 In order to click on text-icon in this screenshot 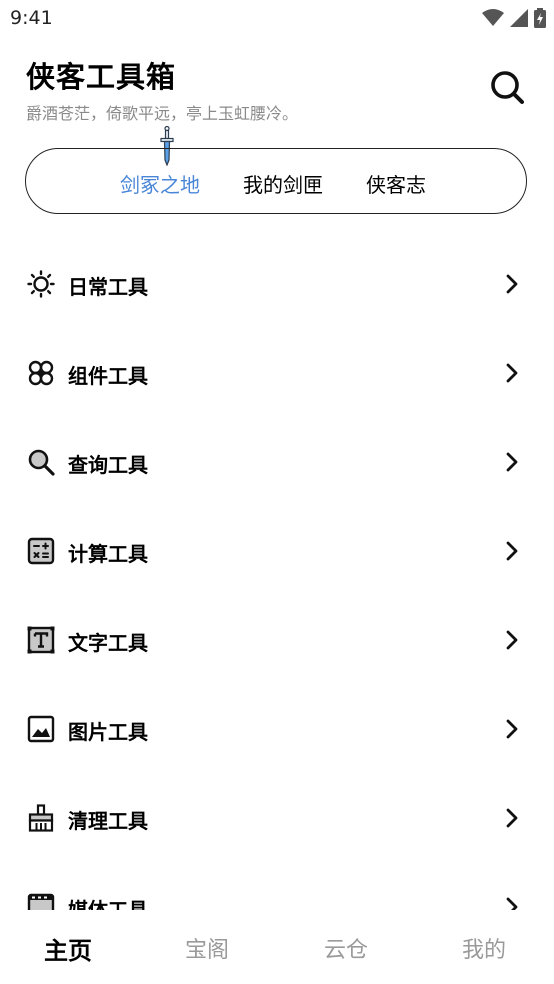, I will do `click(41, 640)`.